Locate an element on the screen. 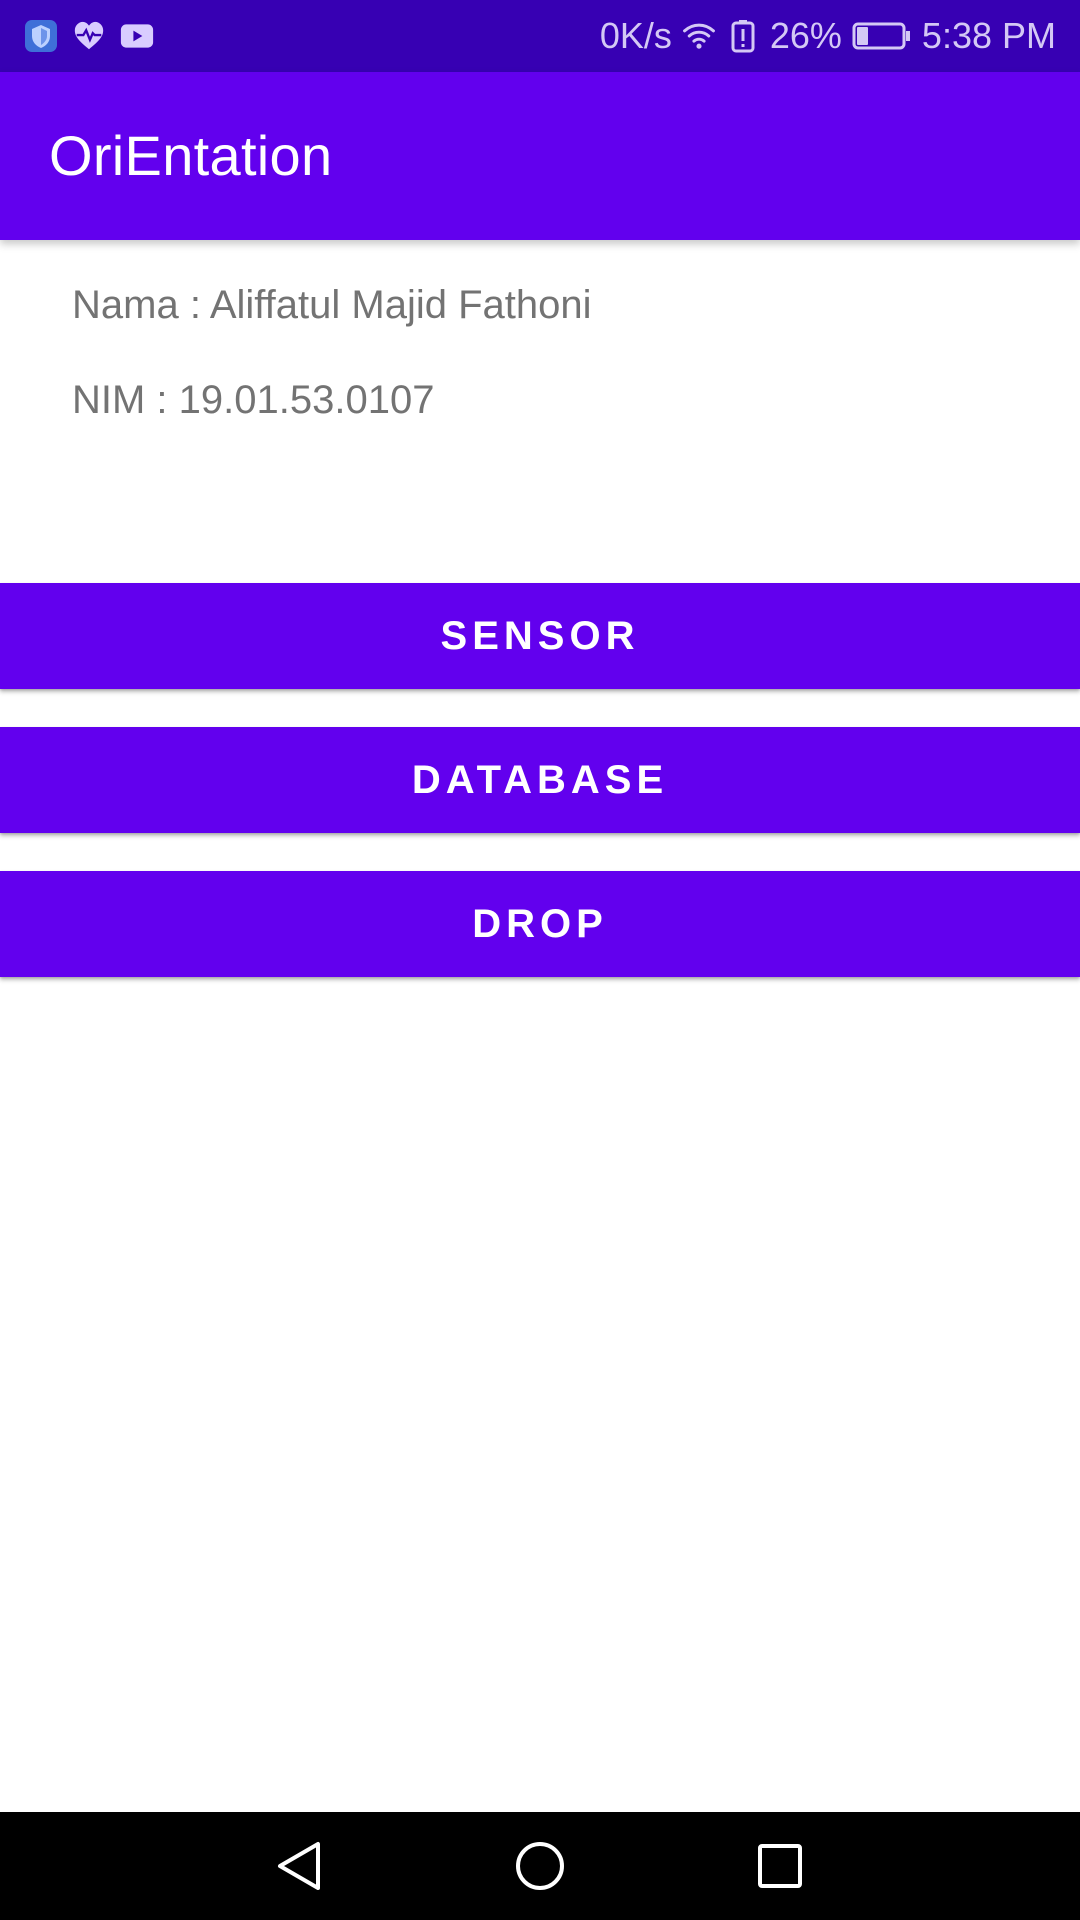 The width and height of the screenshot is (1080, 1920). app-bar: OriEntation is located at coordinates (540, 156).